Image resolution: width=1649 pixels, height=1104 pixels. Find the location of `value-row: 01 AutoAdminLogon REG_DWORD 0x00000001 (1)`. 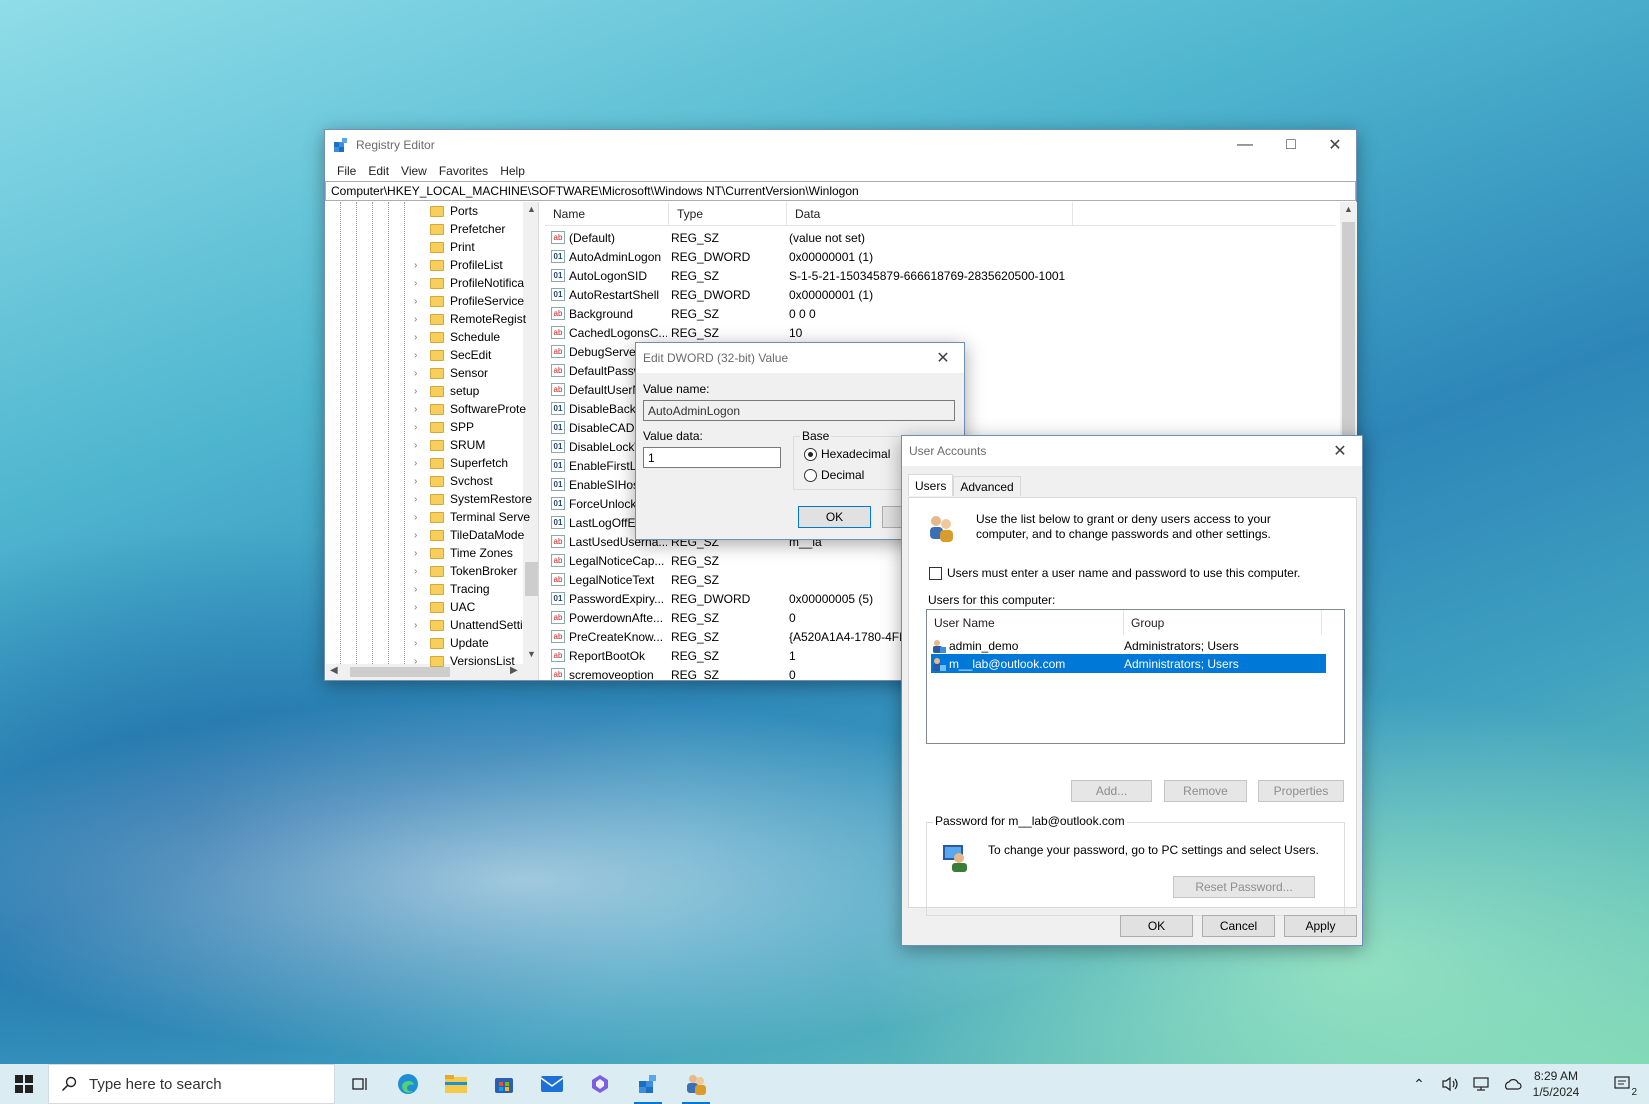

value-row: 01 AutoAdminLogon REG_DWORD 0x00000001 (1) is located at coordinates (940, 256).